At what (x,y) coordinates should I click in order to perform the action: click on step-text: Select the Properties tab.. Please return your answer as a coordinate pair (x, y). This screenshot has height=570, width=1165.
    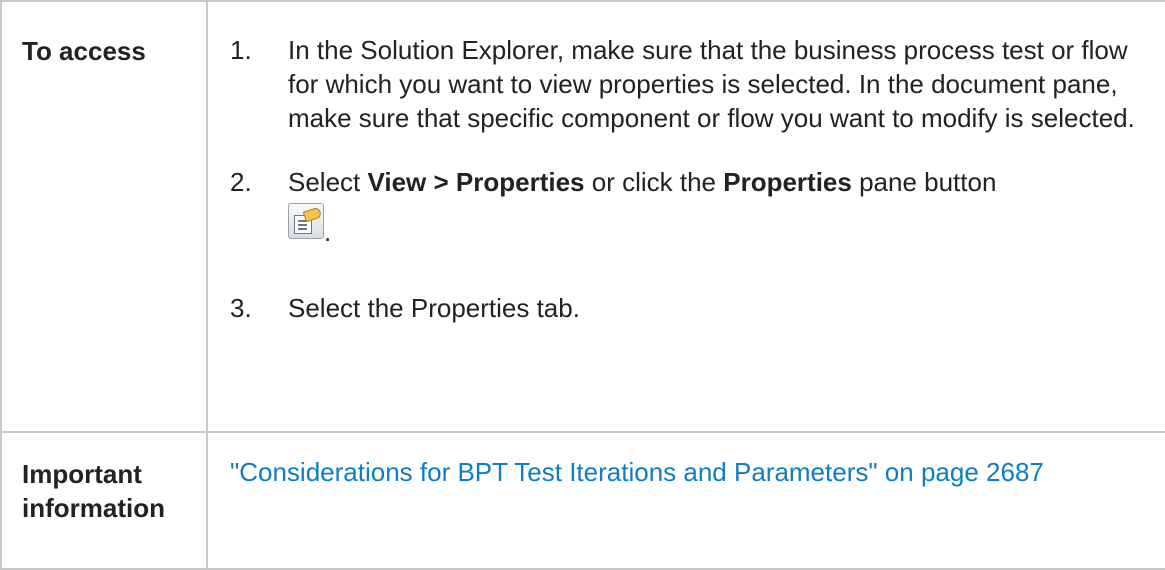
    Looking at the image, I should click on (434, 308).